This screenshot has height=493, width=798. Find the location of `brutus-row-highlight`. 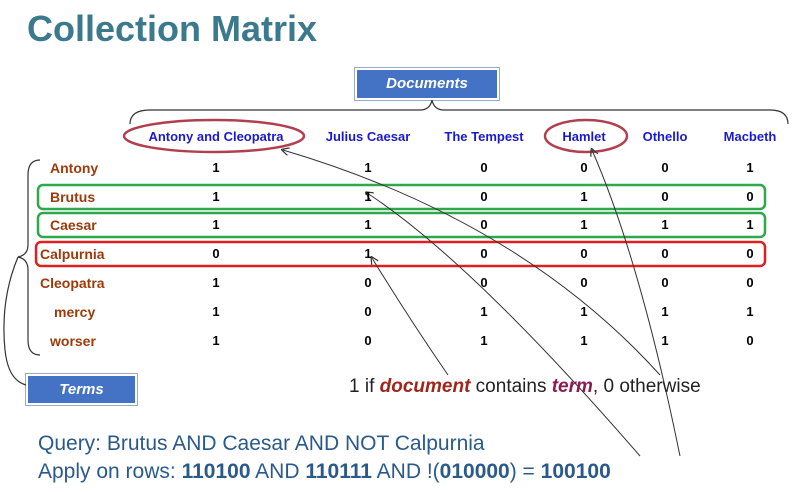

brutus-row-highlight is located at coordinates (401, 197).